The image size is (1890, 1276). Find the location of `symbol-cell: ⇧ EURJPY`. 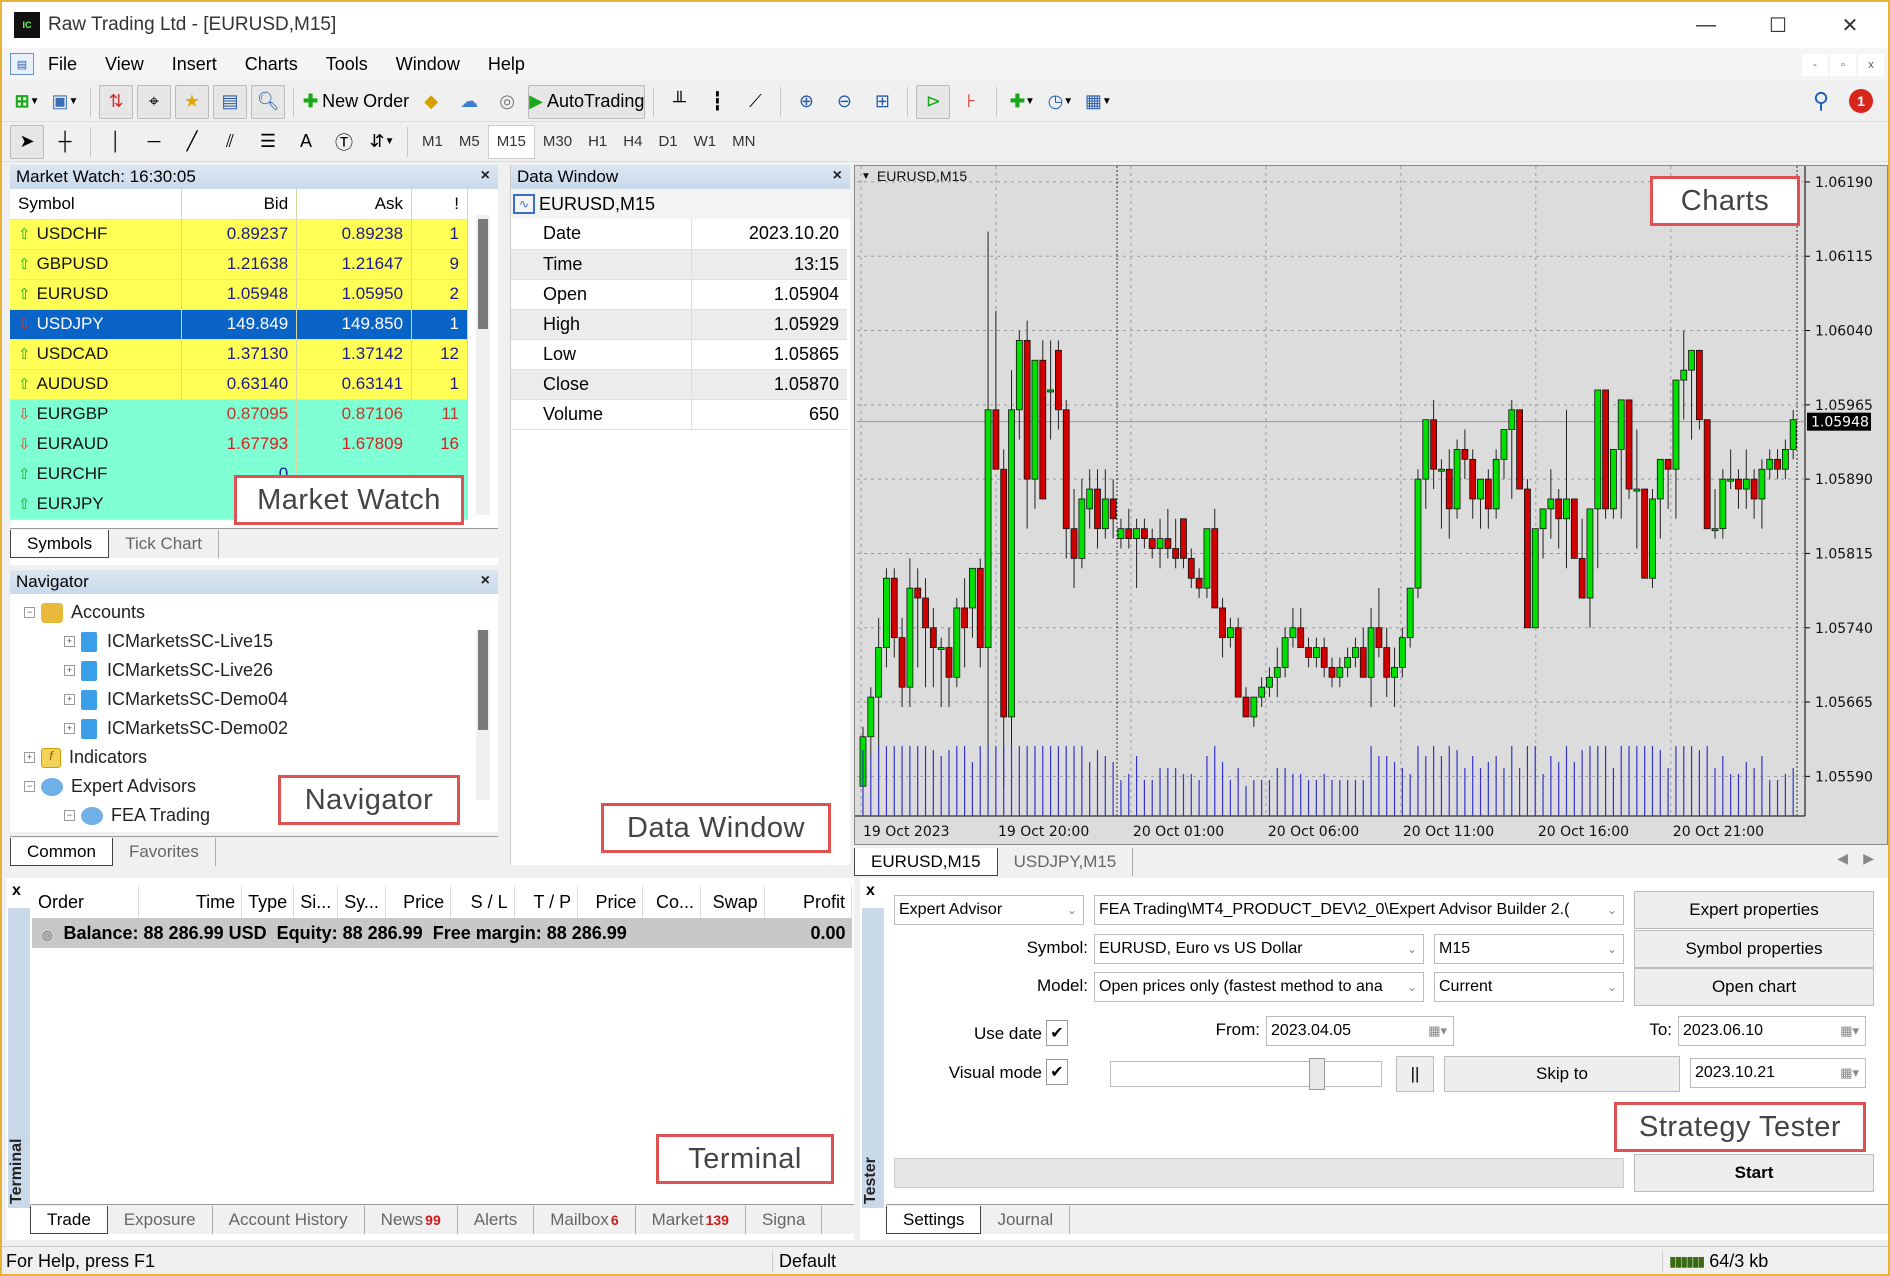

symbol-cell: ⇧ EURJPY is located at coordinates (96, 504).